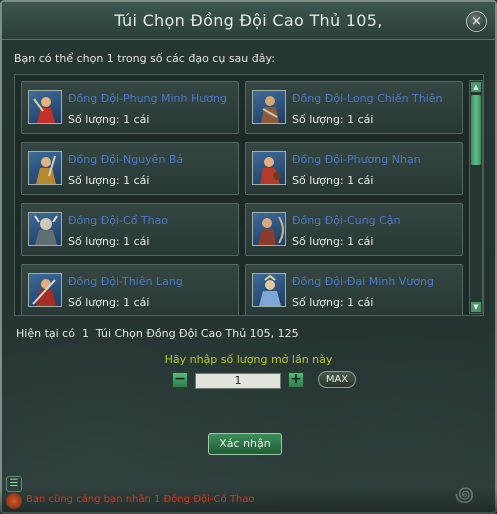 Image resolution: width=497 pixels, height=514 pixels. What do you see at coordinates (125, 281) in the screenshot?
I see `item-name: Đồng Đội-Thiên Lang` at bounding box center [125, 281].